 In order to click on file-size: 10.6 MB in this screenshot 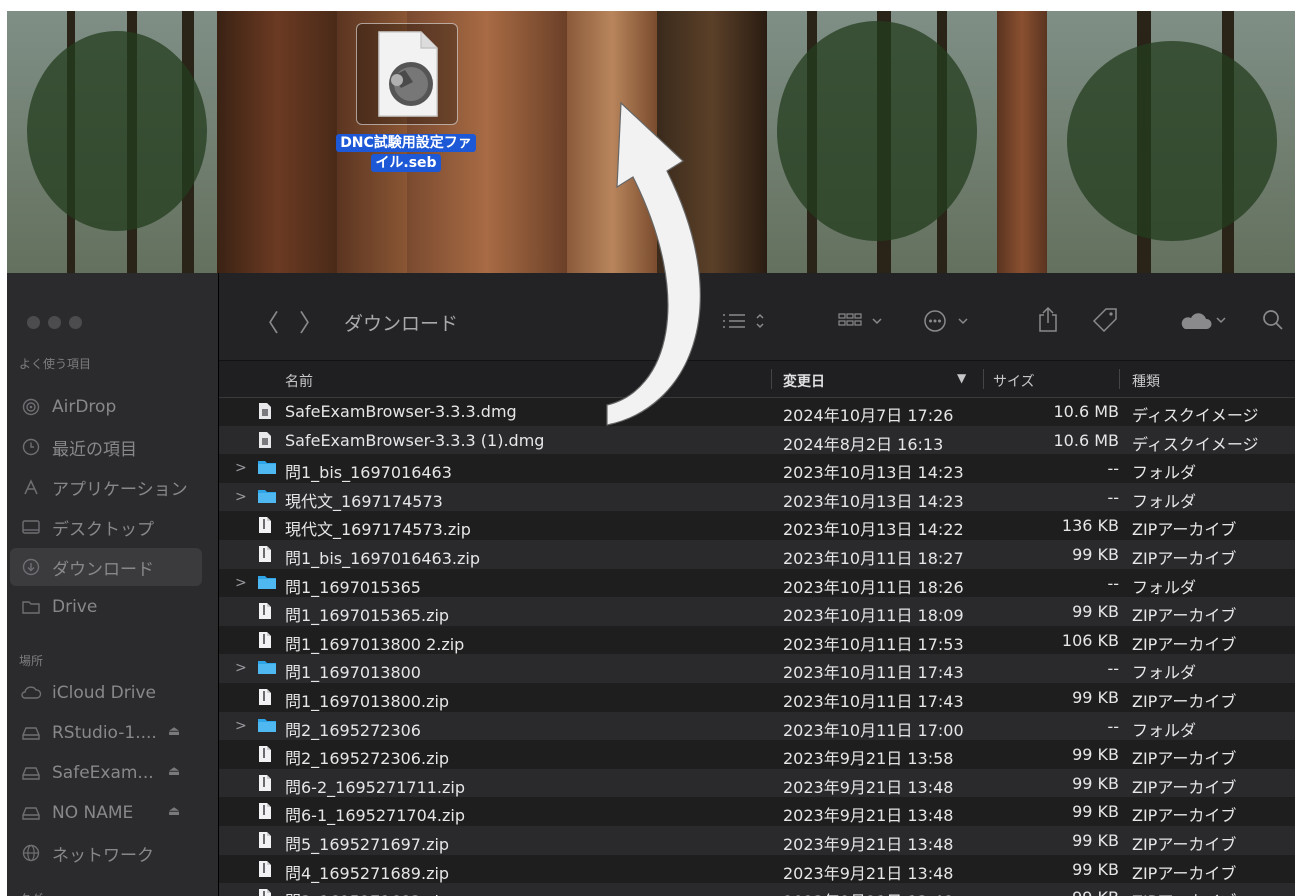, I will do `click(1086, 411)`.